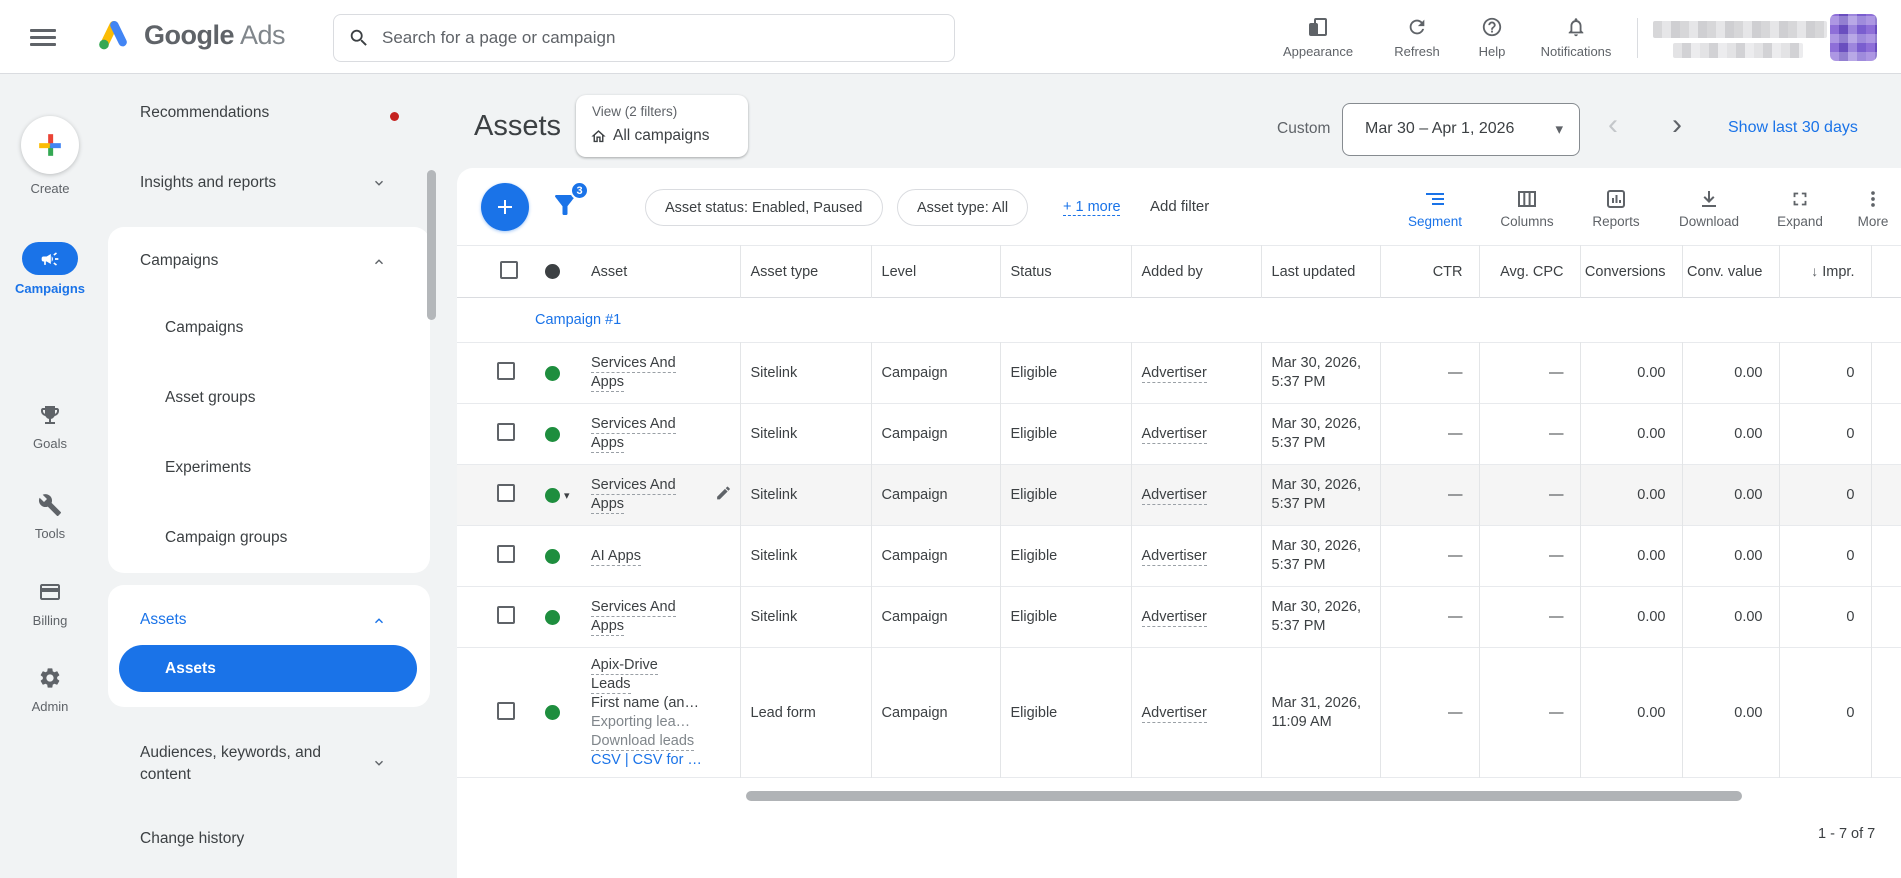 The image size is (1901, 878). What do you see at coordinates (643, 741) in the screenshot?
I see `download-leads-link: Download leads` at bounding box center [643, 741].